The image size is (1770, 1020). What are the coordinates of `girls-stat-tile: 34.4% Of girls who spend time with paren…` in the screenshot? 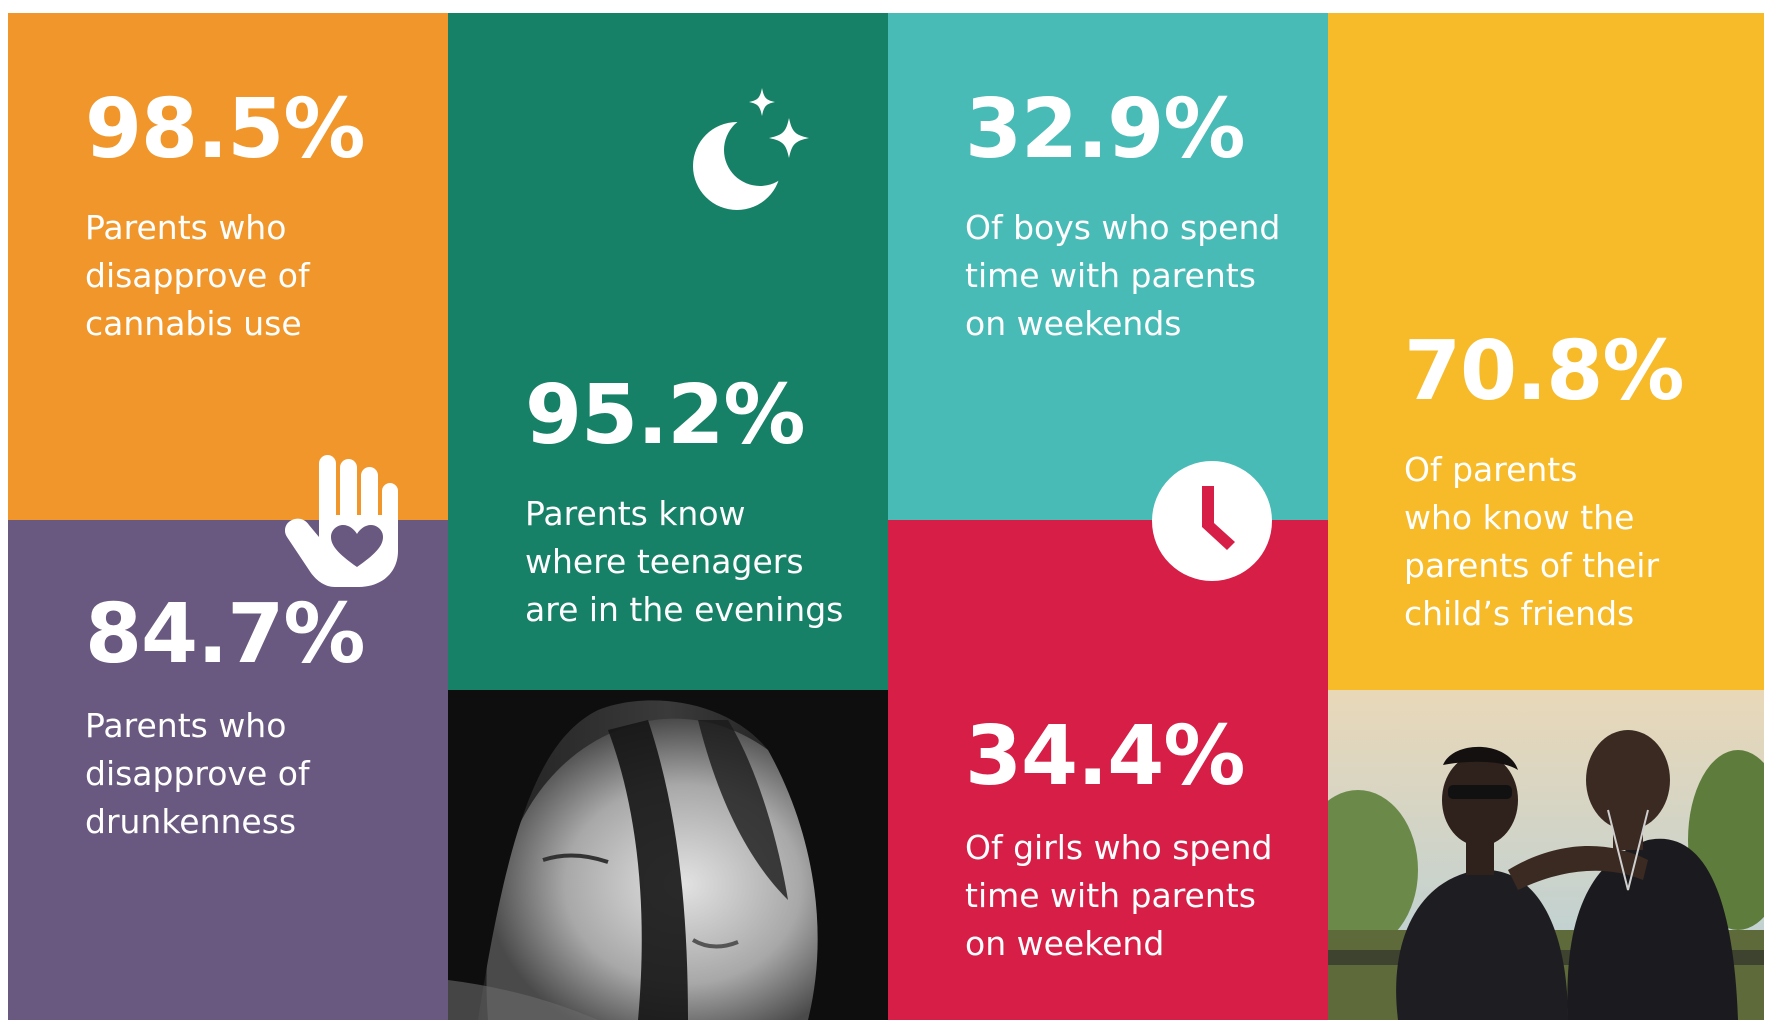 It's located at (1108, 770).